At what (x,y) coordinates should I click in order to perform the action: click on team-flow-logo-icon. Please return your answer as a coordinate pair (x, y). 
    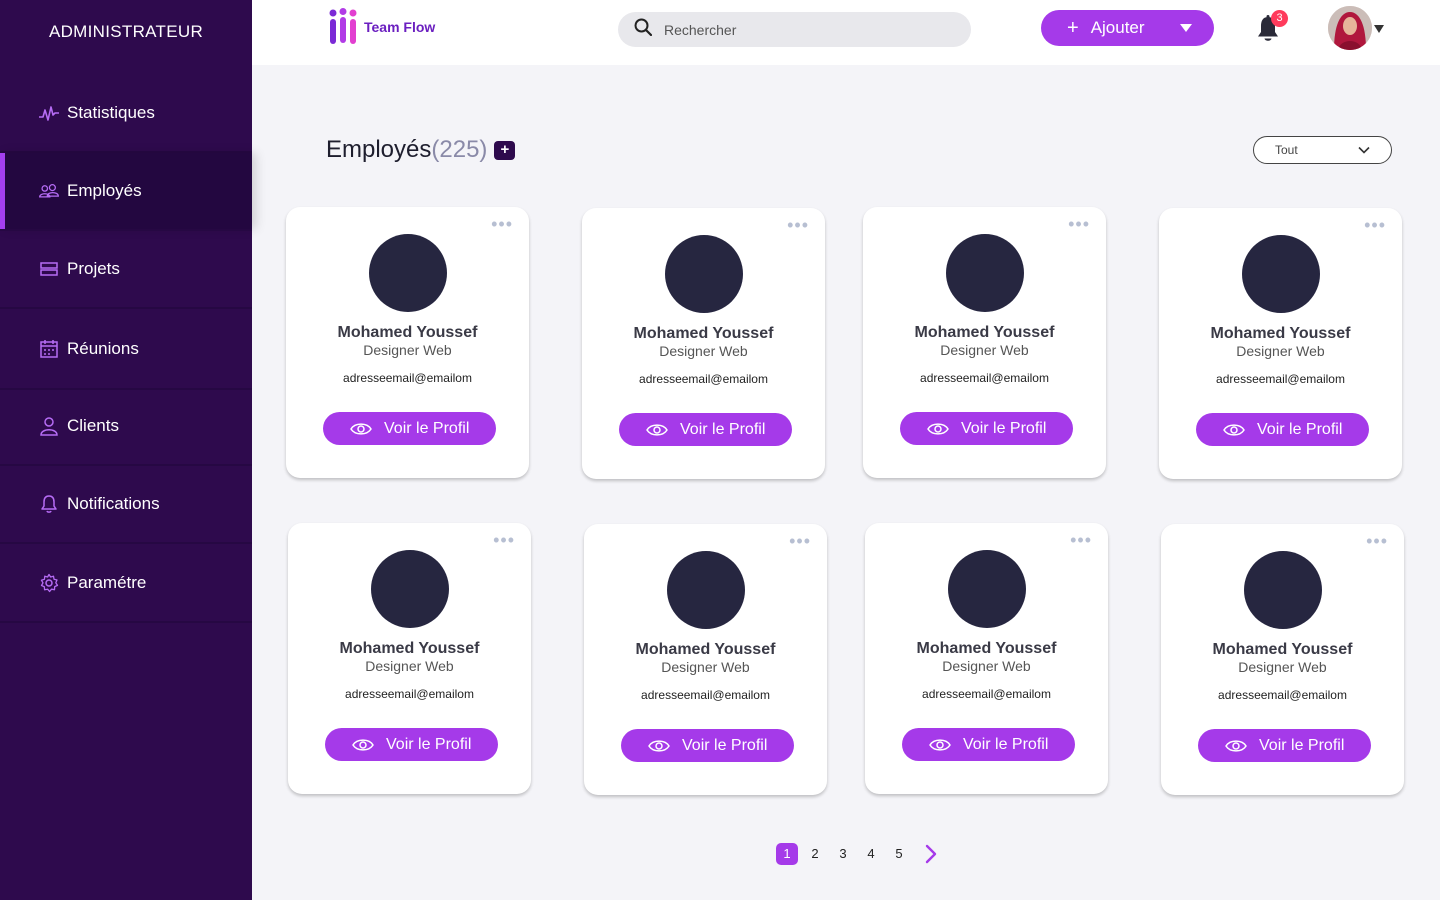
    Looking at the image, I should click on (343, 26).